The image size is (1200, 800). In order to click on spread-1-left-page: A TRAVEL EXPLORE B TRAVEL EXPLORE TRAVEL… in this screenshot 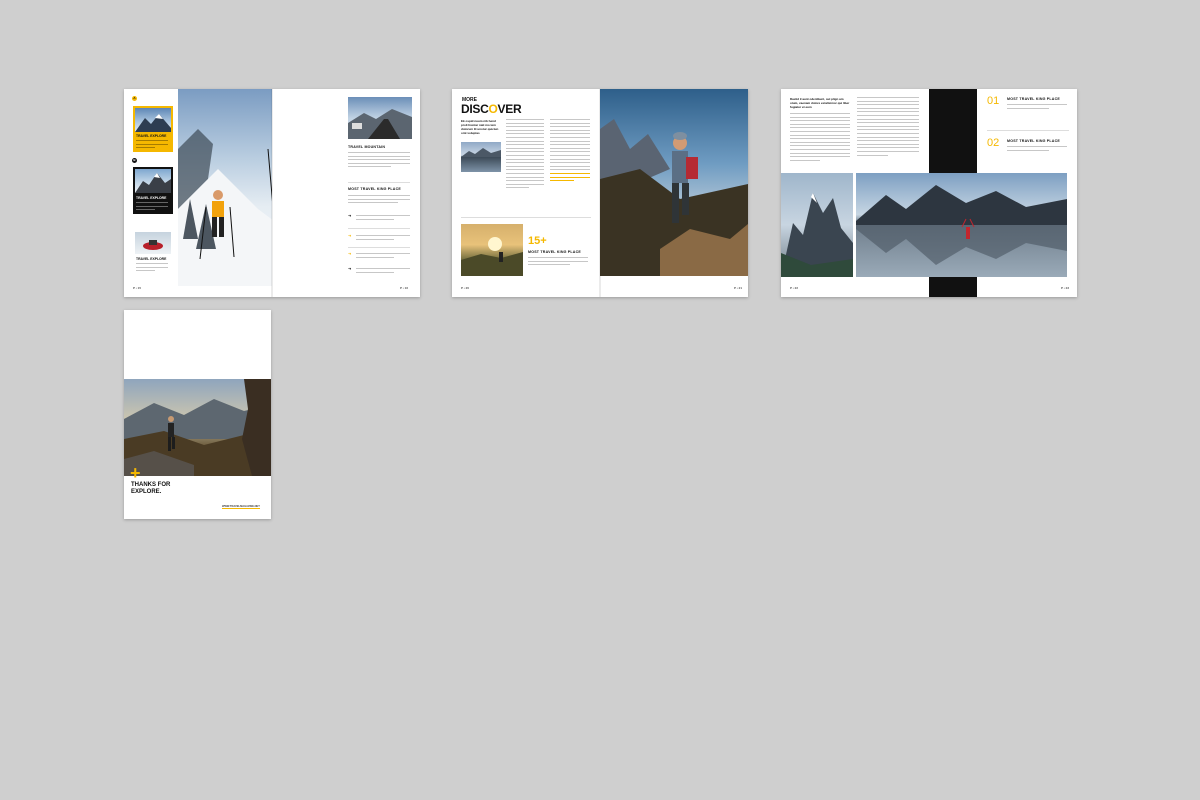, I will do `click(198, 193)`.